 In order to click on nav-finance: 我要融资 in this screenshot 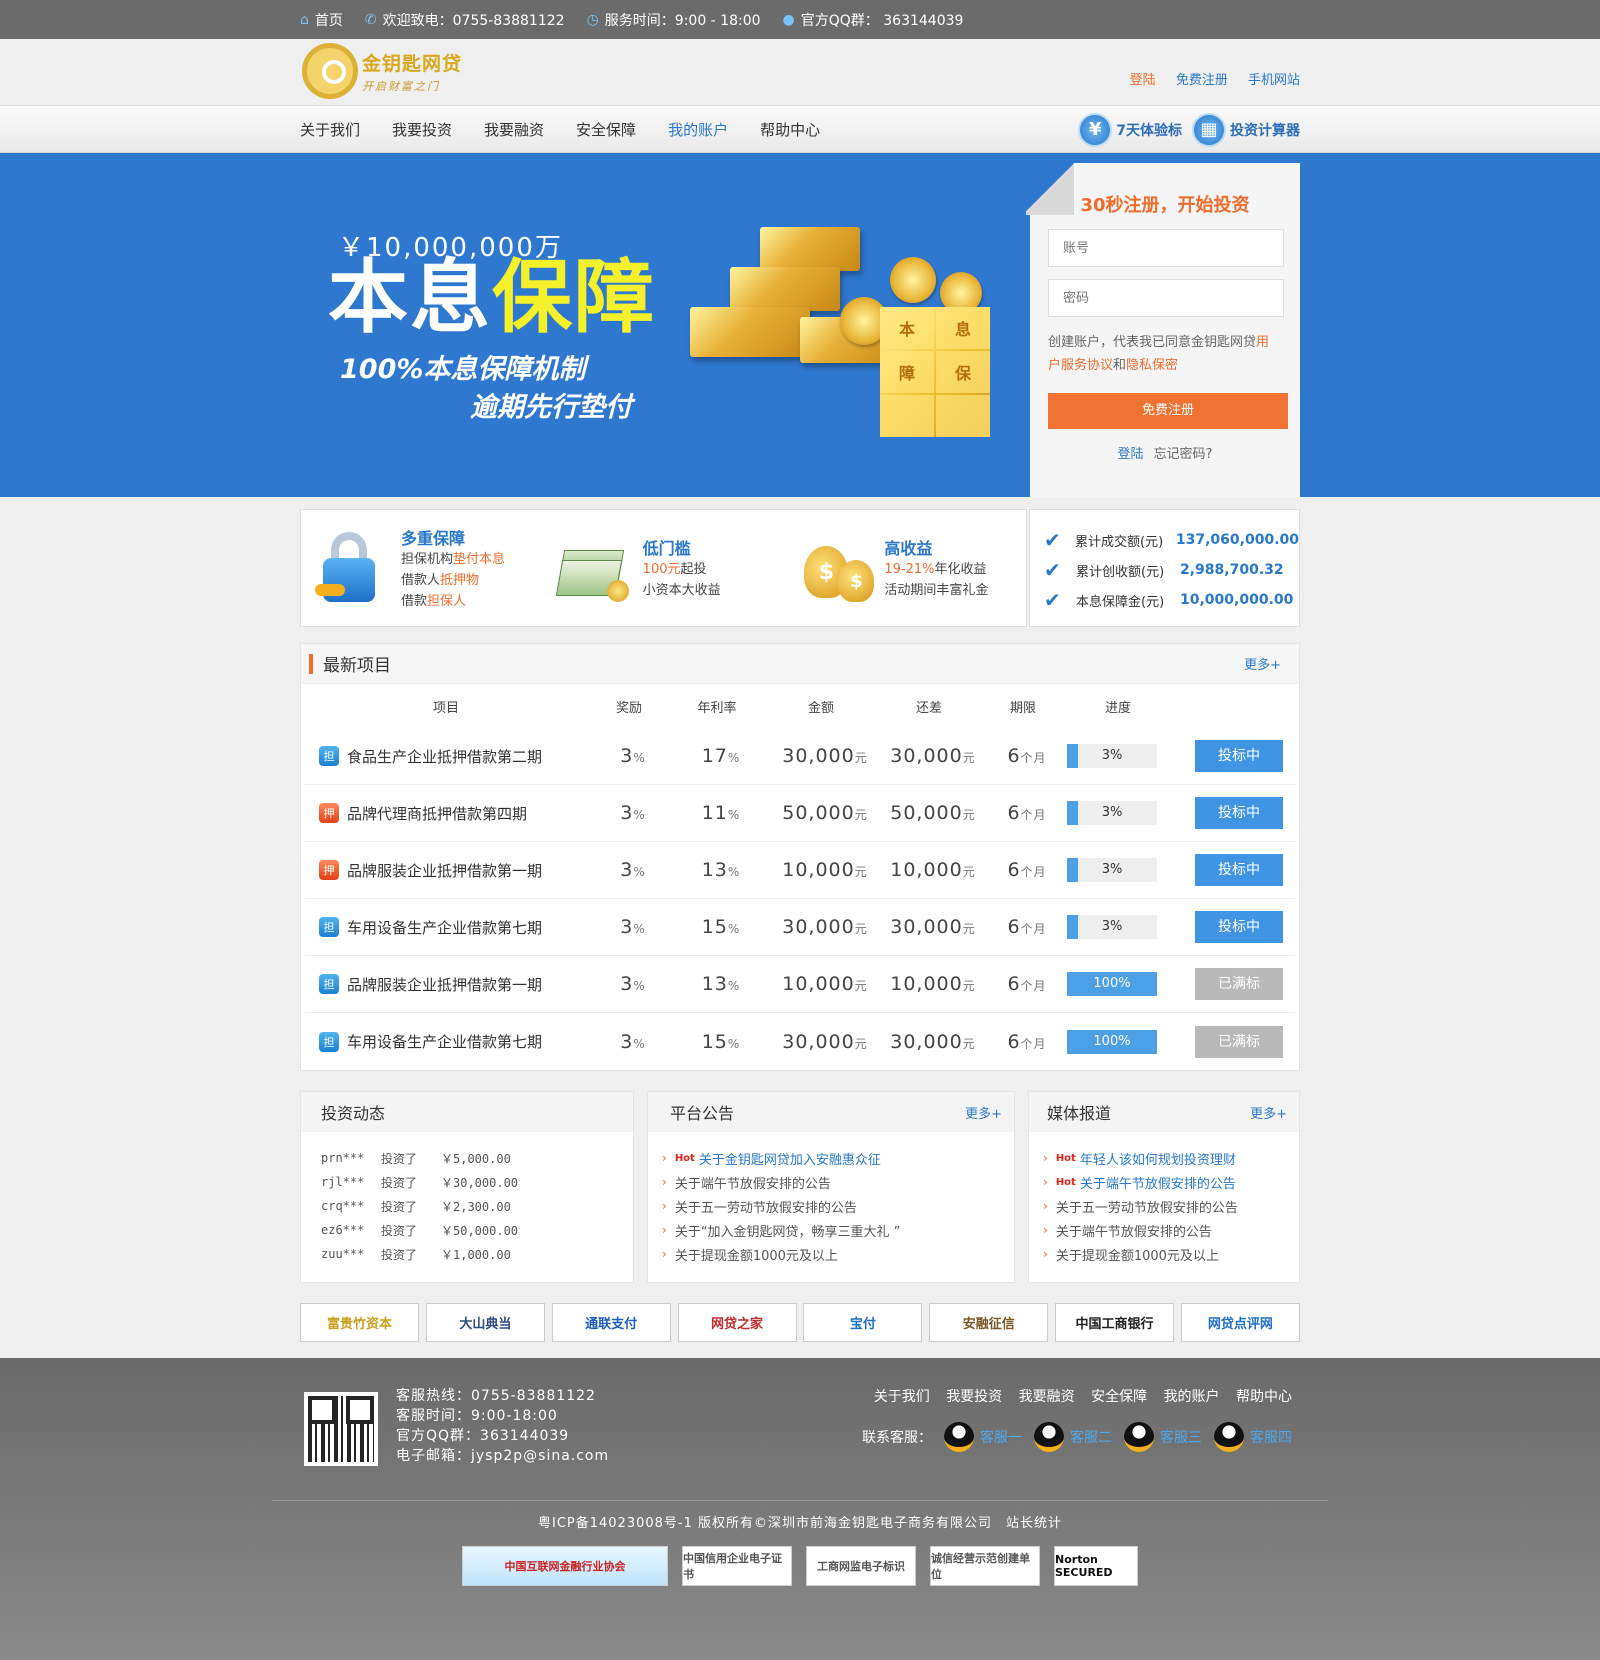, I will do `click(514, 129)`.